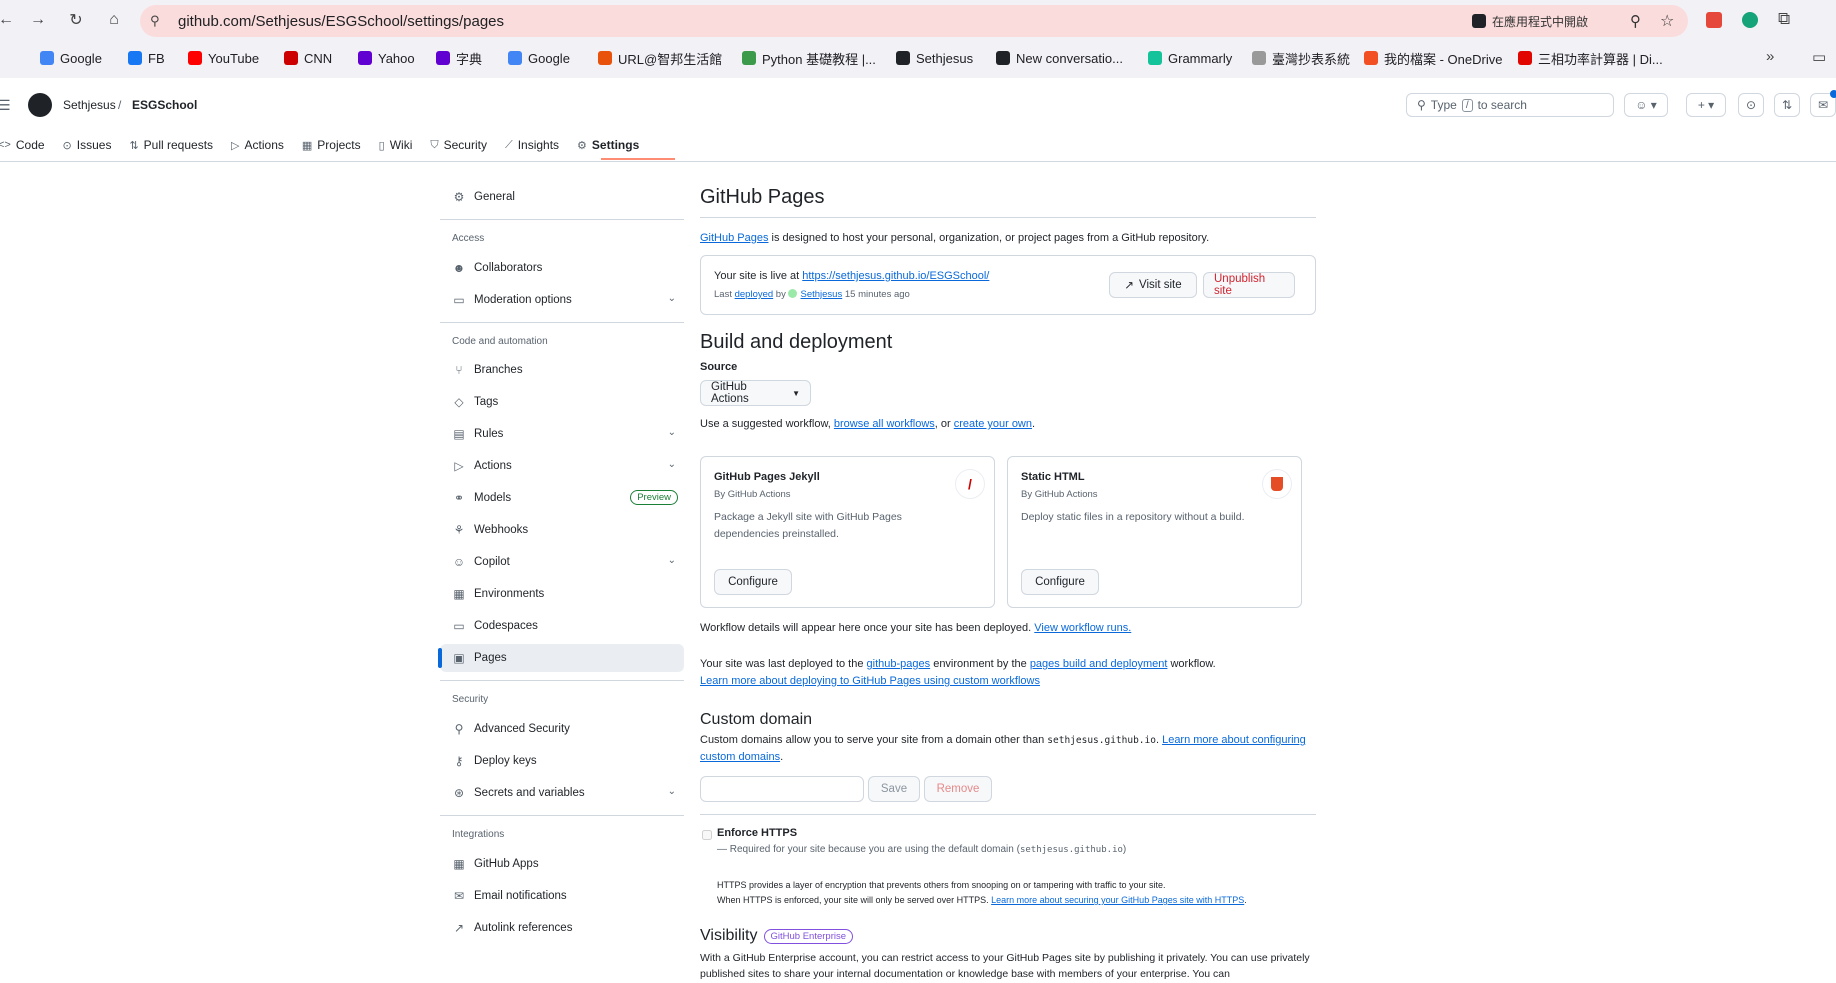 The height and width of the screenshot is (983, 1836). I want to click on deployed-link: deployed, so click(754, 294).